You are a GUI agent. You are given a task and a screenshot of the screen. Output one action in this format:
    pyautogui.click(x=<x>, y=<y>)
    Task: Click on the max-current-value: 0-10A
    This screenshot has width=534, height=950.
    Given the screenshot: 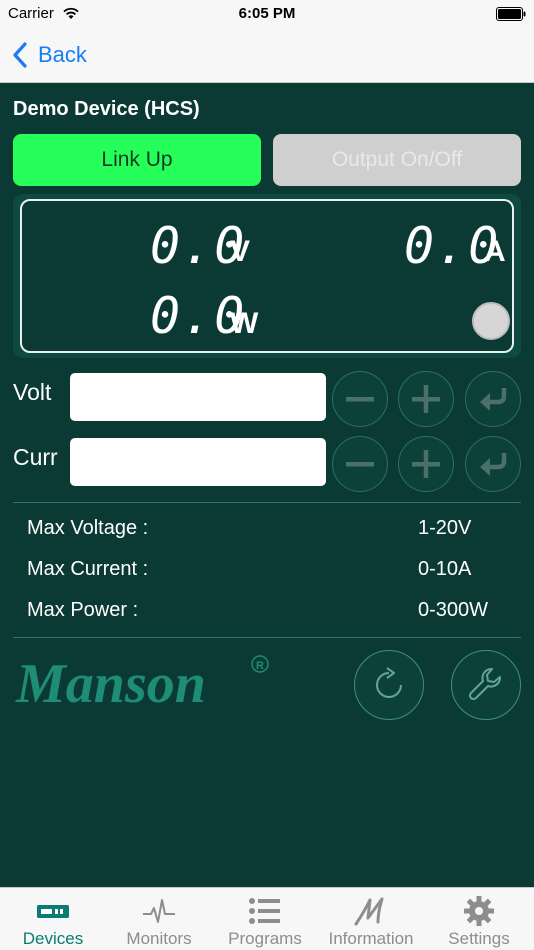 What is the action you would take?
    pyautogui.click(x=445, y=569)
    